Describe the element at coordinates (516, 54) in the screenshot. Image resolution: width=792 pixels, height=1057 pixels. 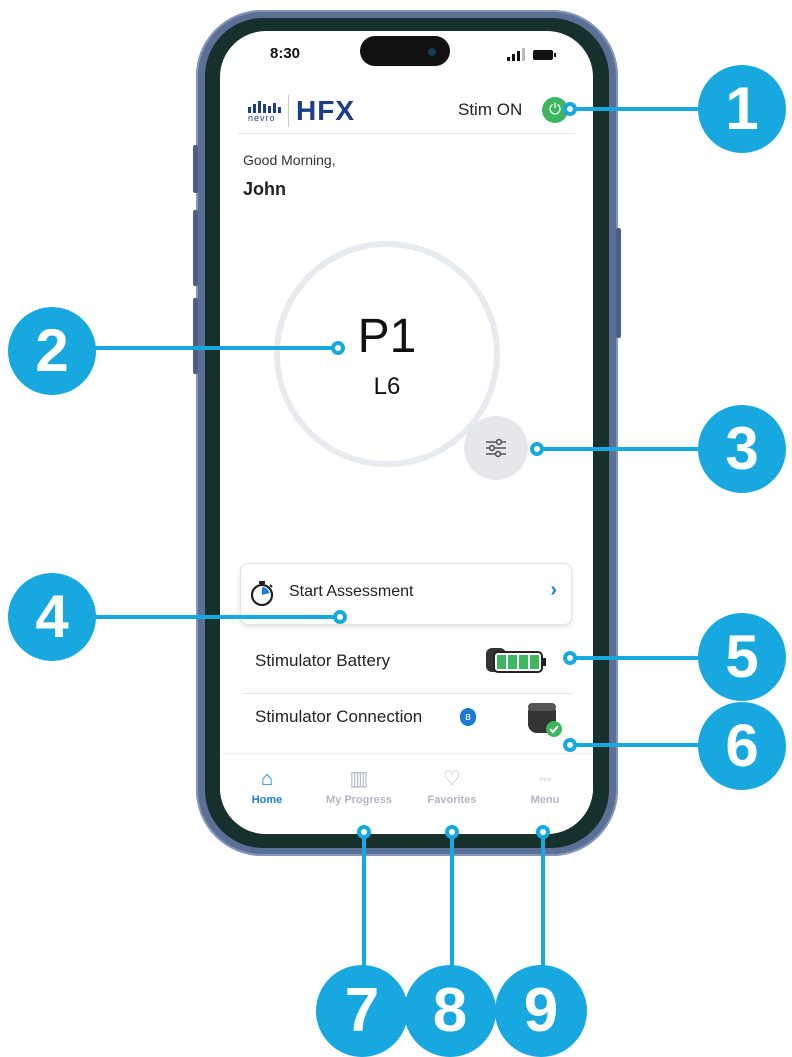
I see `signal-icon` at that location.